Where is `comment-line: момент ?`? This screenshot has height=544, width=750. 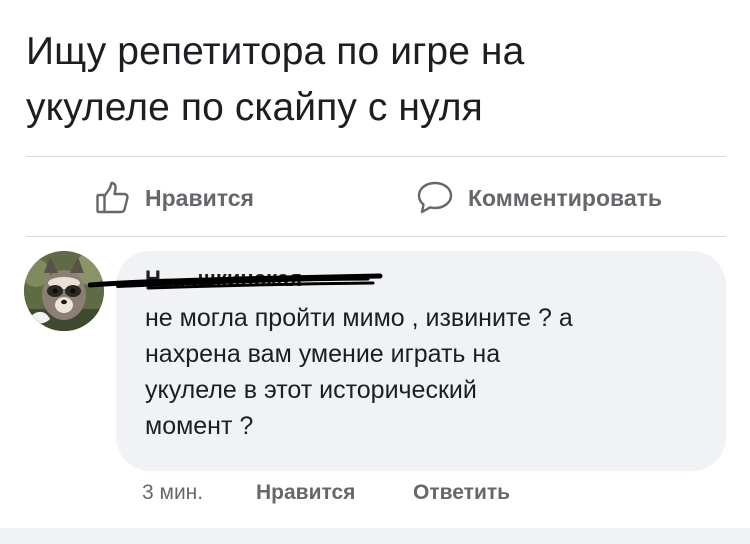 comment-line: момент ? is located at coordinates (199, 426).